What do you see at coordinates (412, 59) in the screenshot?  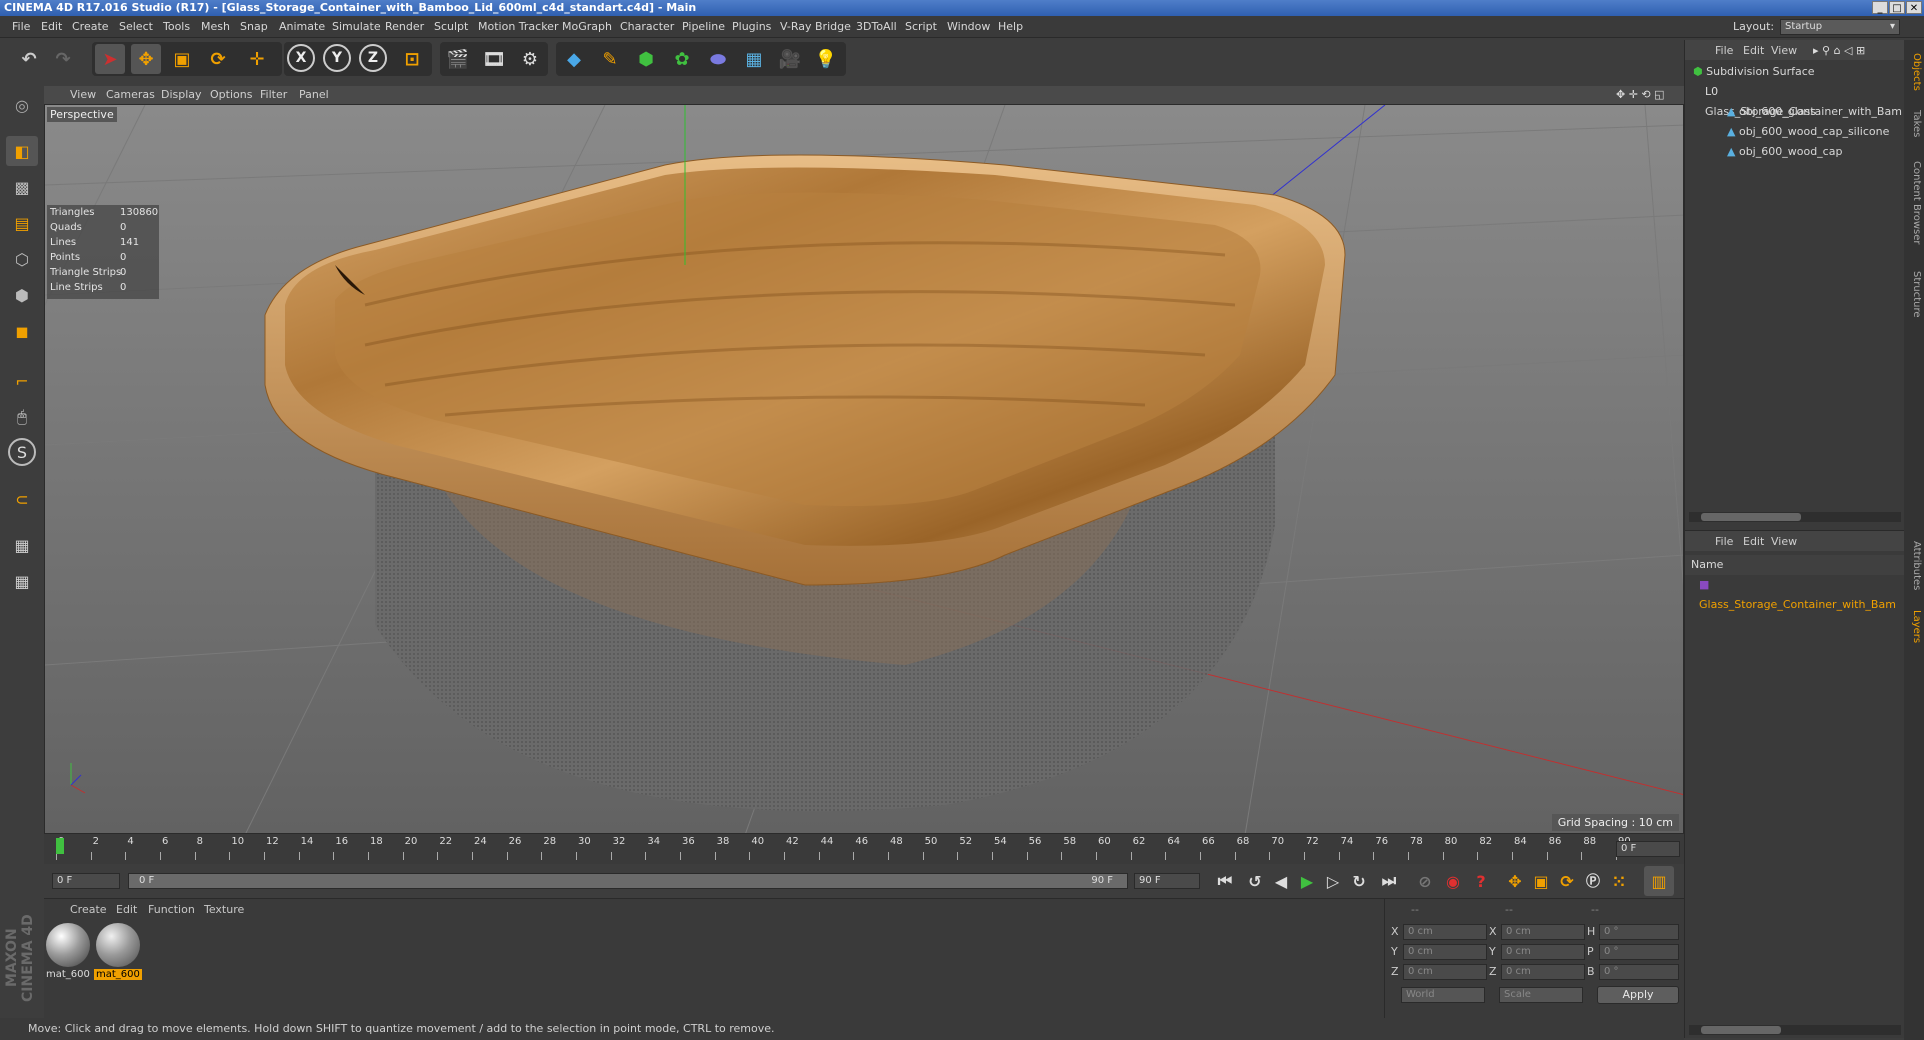 I see `coordinate-system-icon: ⊡` at bounding box center [412, 59].